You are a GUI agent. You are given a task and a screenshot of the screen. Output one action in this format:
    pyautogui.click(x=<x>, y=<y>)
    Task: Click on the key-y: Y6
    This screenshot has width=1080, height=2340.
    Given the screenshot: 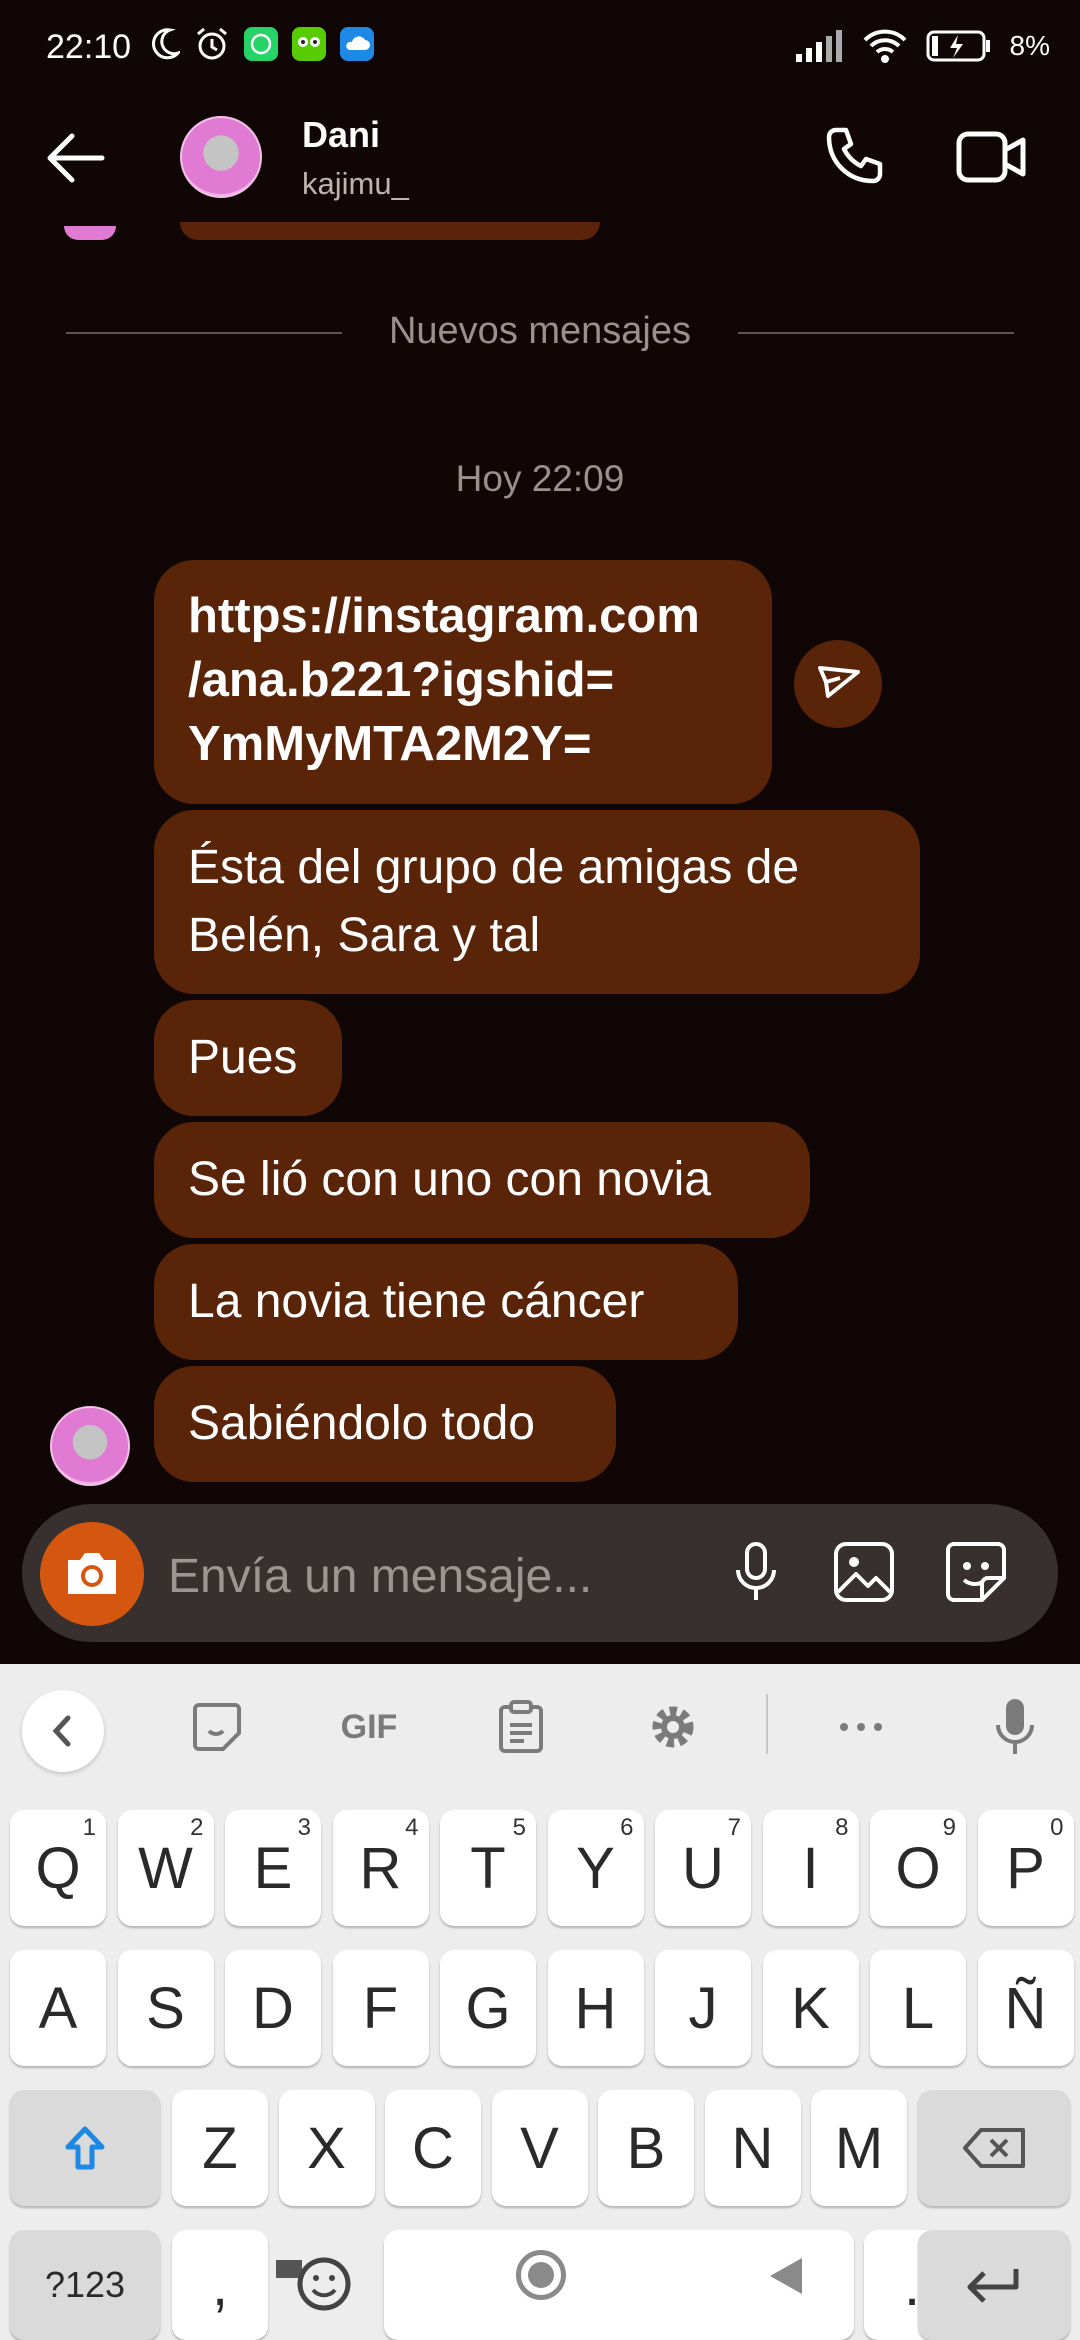 What is the action you would take?
    pyautogui.click(x=595, y=1868)
    